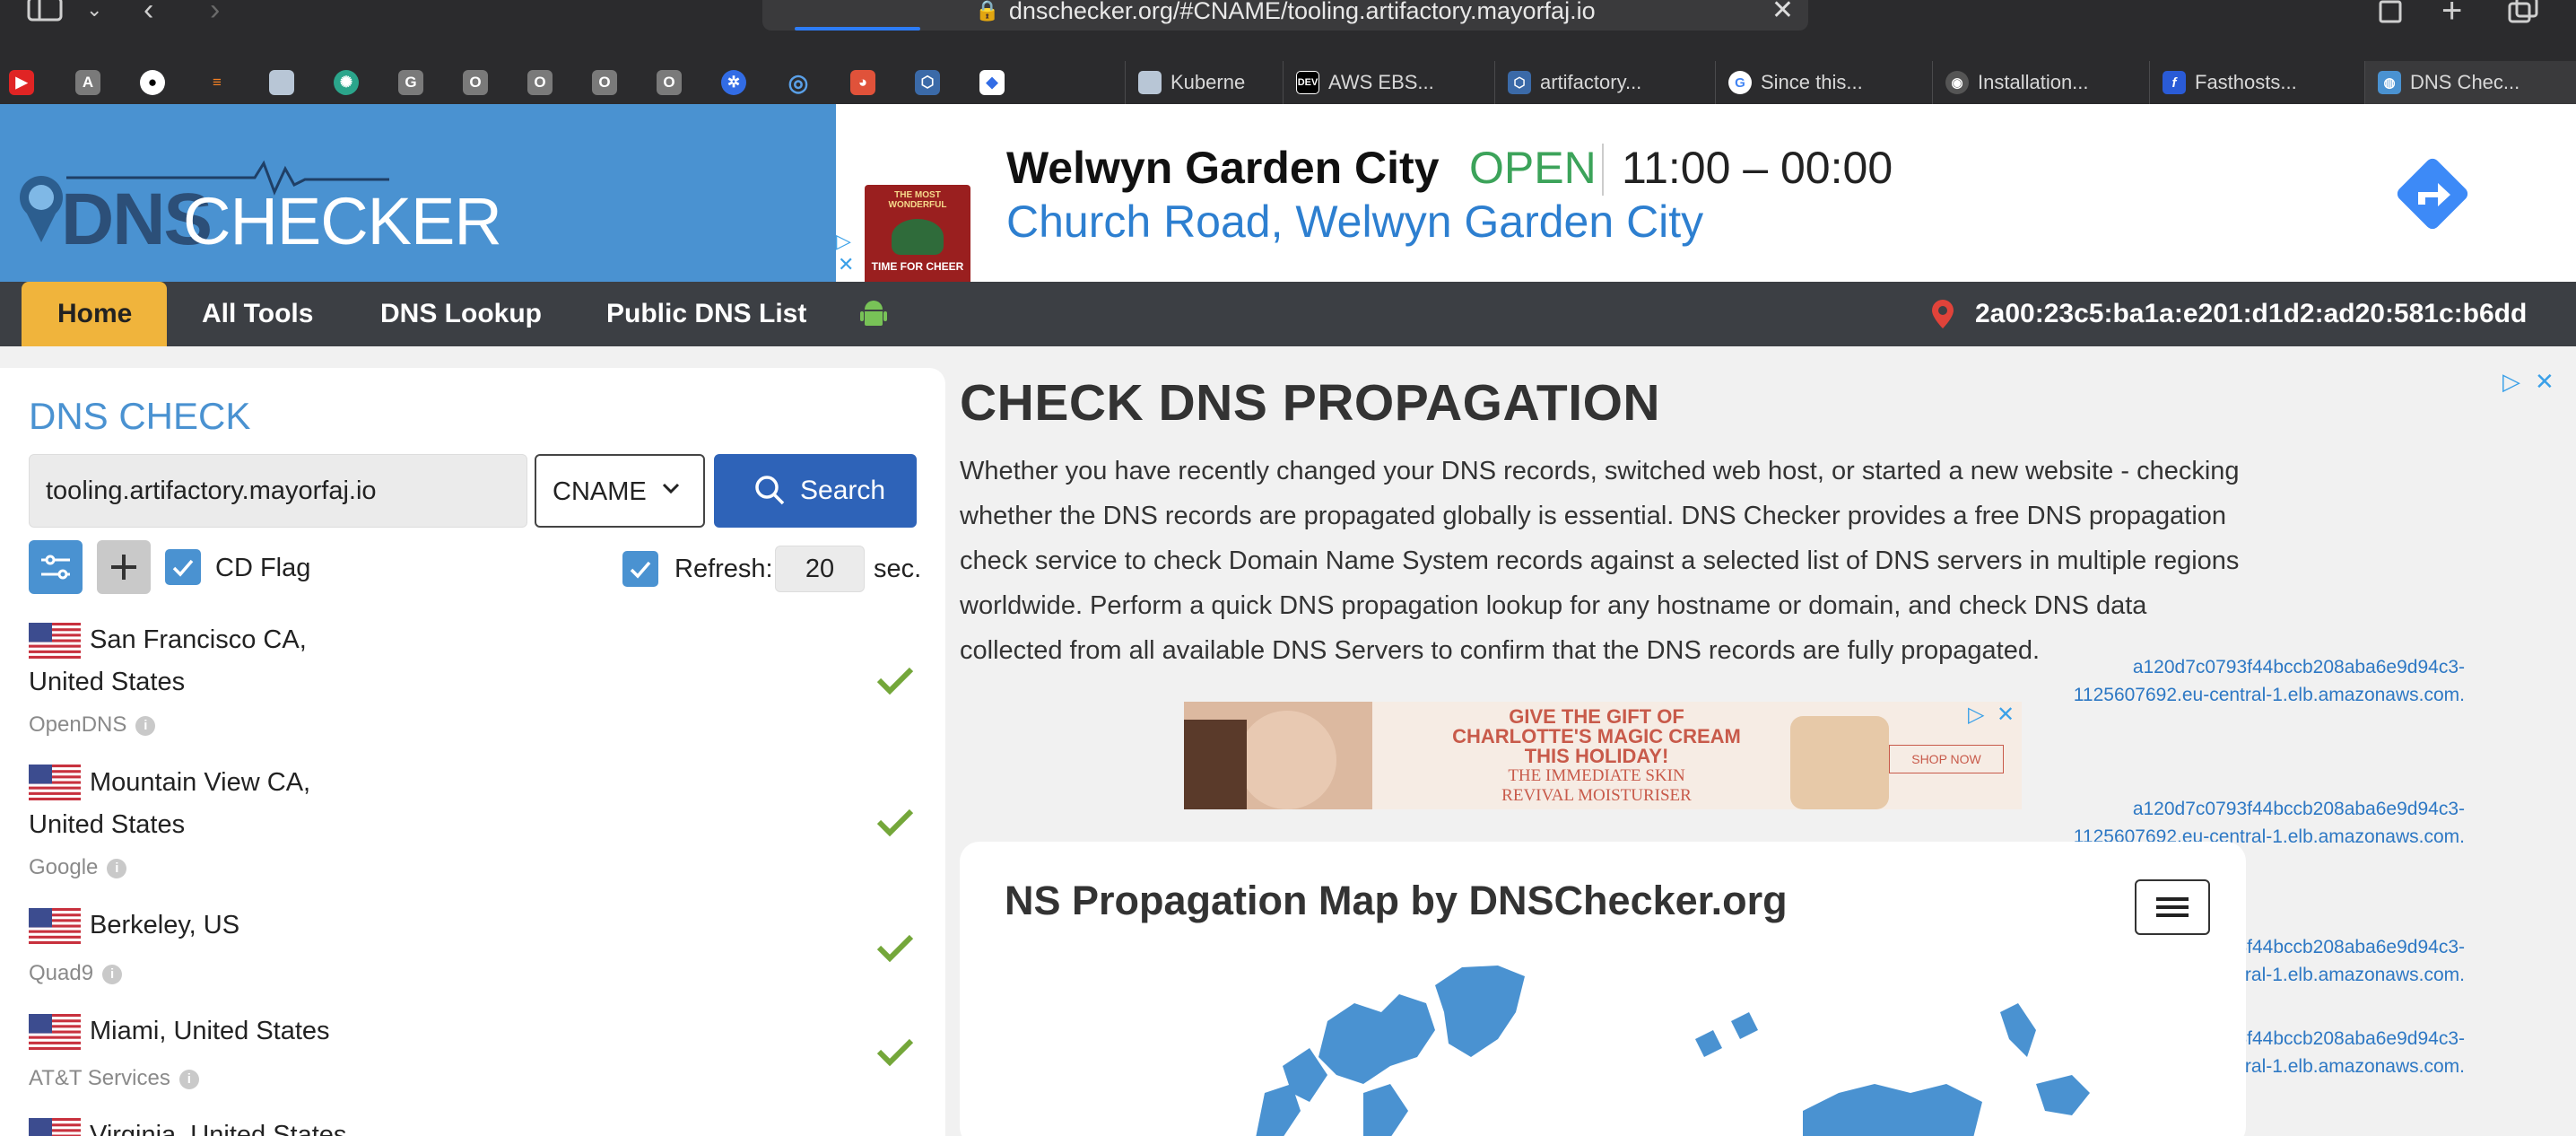 Image resolution: width=2576 pixels, height=1136 pixels. What do you see at coordinates (857, 29) in the screenshot?
I see `load-progress` at bounding box center [857, 29].